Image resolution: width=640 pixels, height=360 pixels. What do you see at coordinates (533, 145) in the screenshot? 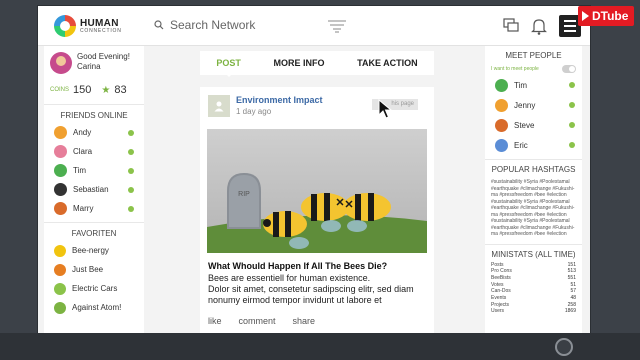
I see `person-item: Eric` at bounding box center [533, 145].